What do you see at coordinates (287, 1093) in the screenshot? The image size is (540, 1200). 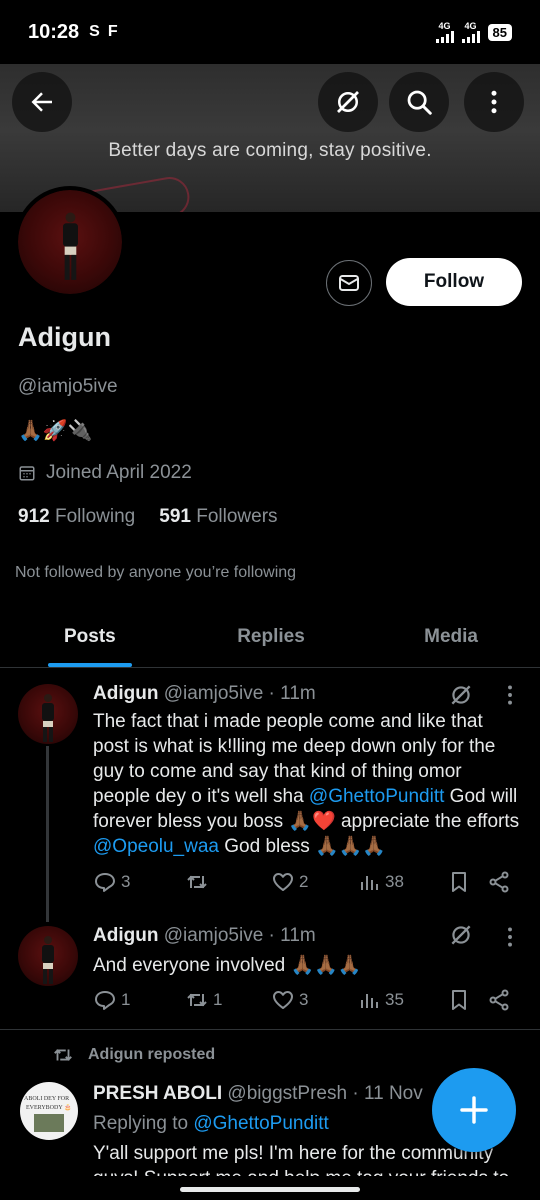 I see `post-handle: @biggstPresh` at bounding box center [287, 1093].